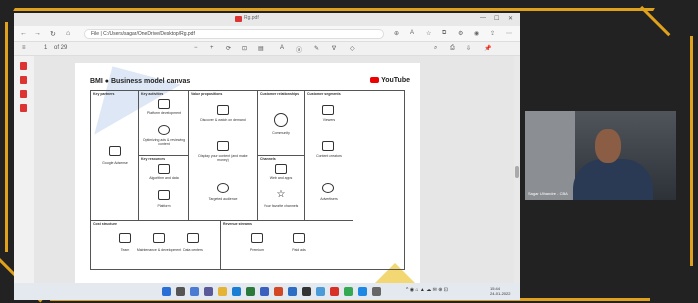 The width and height of the screenshot is (698, 303). What do you see at coordinates (250, 291) in the screenshot?
I see `excel-icon` at bounding box center [250, 291].